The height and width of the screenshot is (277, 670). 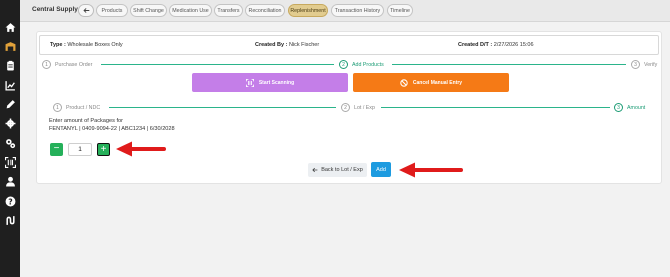 I want to click on scan-icon, so click(x=10, y=162).